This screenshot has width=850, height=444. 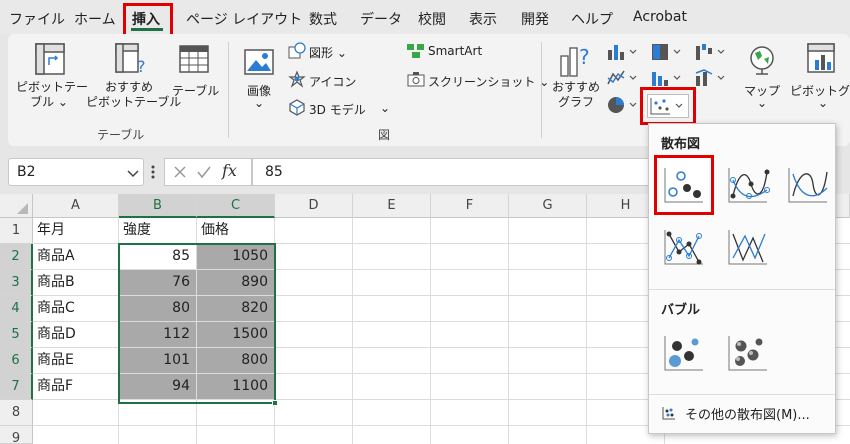 I want to click on row-header-6: 6, so click(x=16, y=361).